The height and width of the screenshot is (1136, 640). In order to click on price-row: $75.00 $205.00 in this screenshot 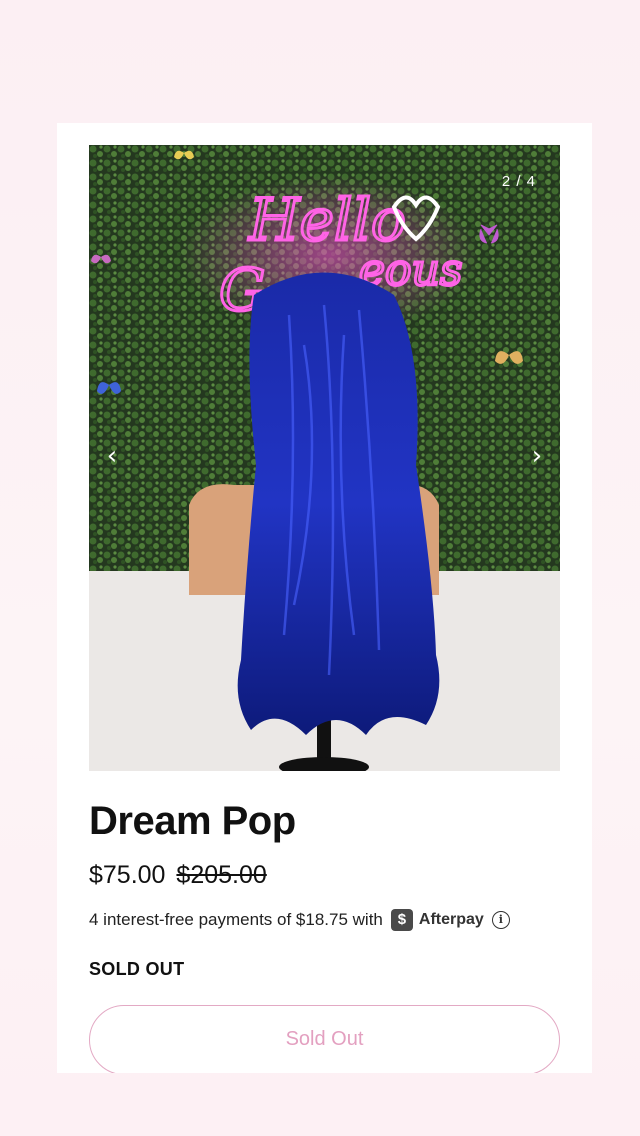, I will do `click(178, 875)`.